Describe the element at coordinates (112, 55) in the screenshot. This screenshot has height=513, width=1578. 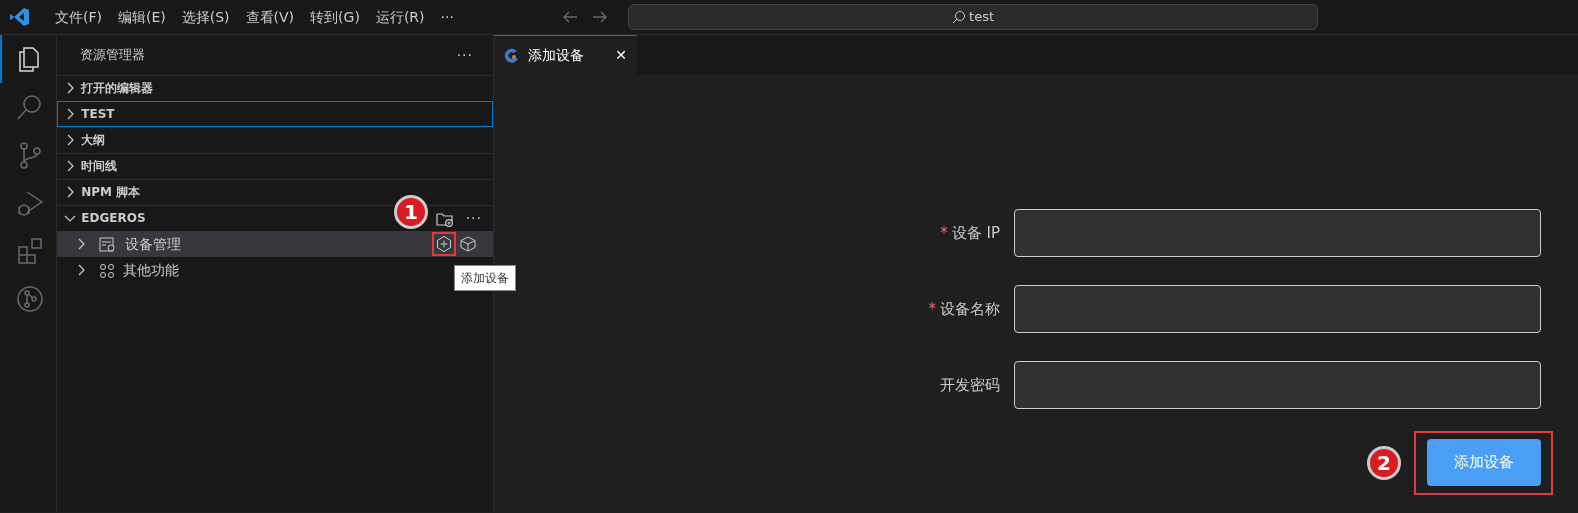
I see `sidebar-title: 资源管理器` at that location.